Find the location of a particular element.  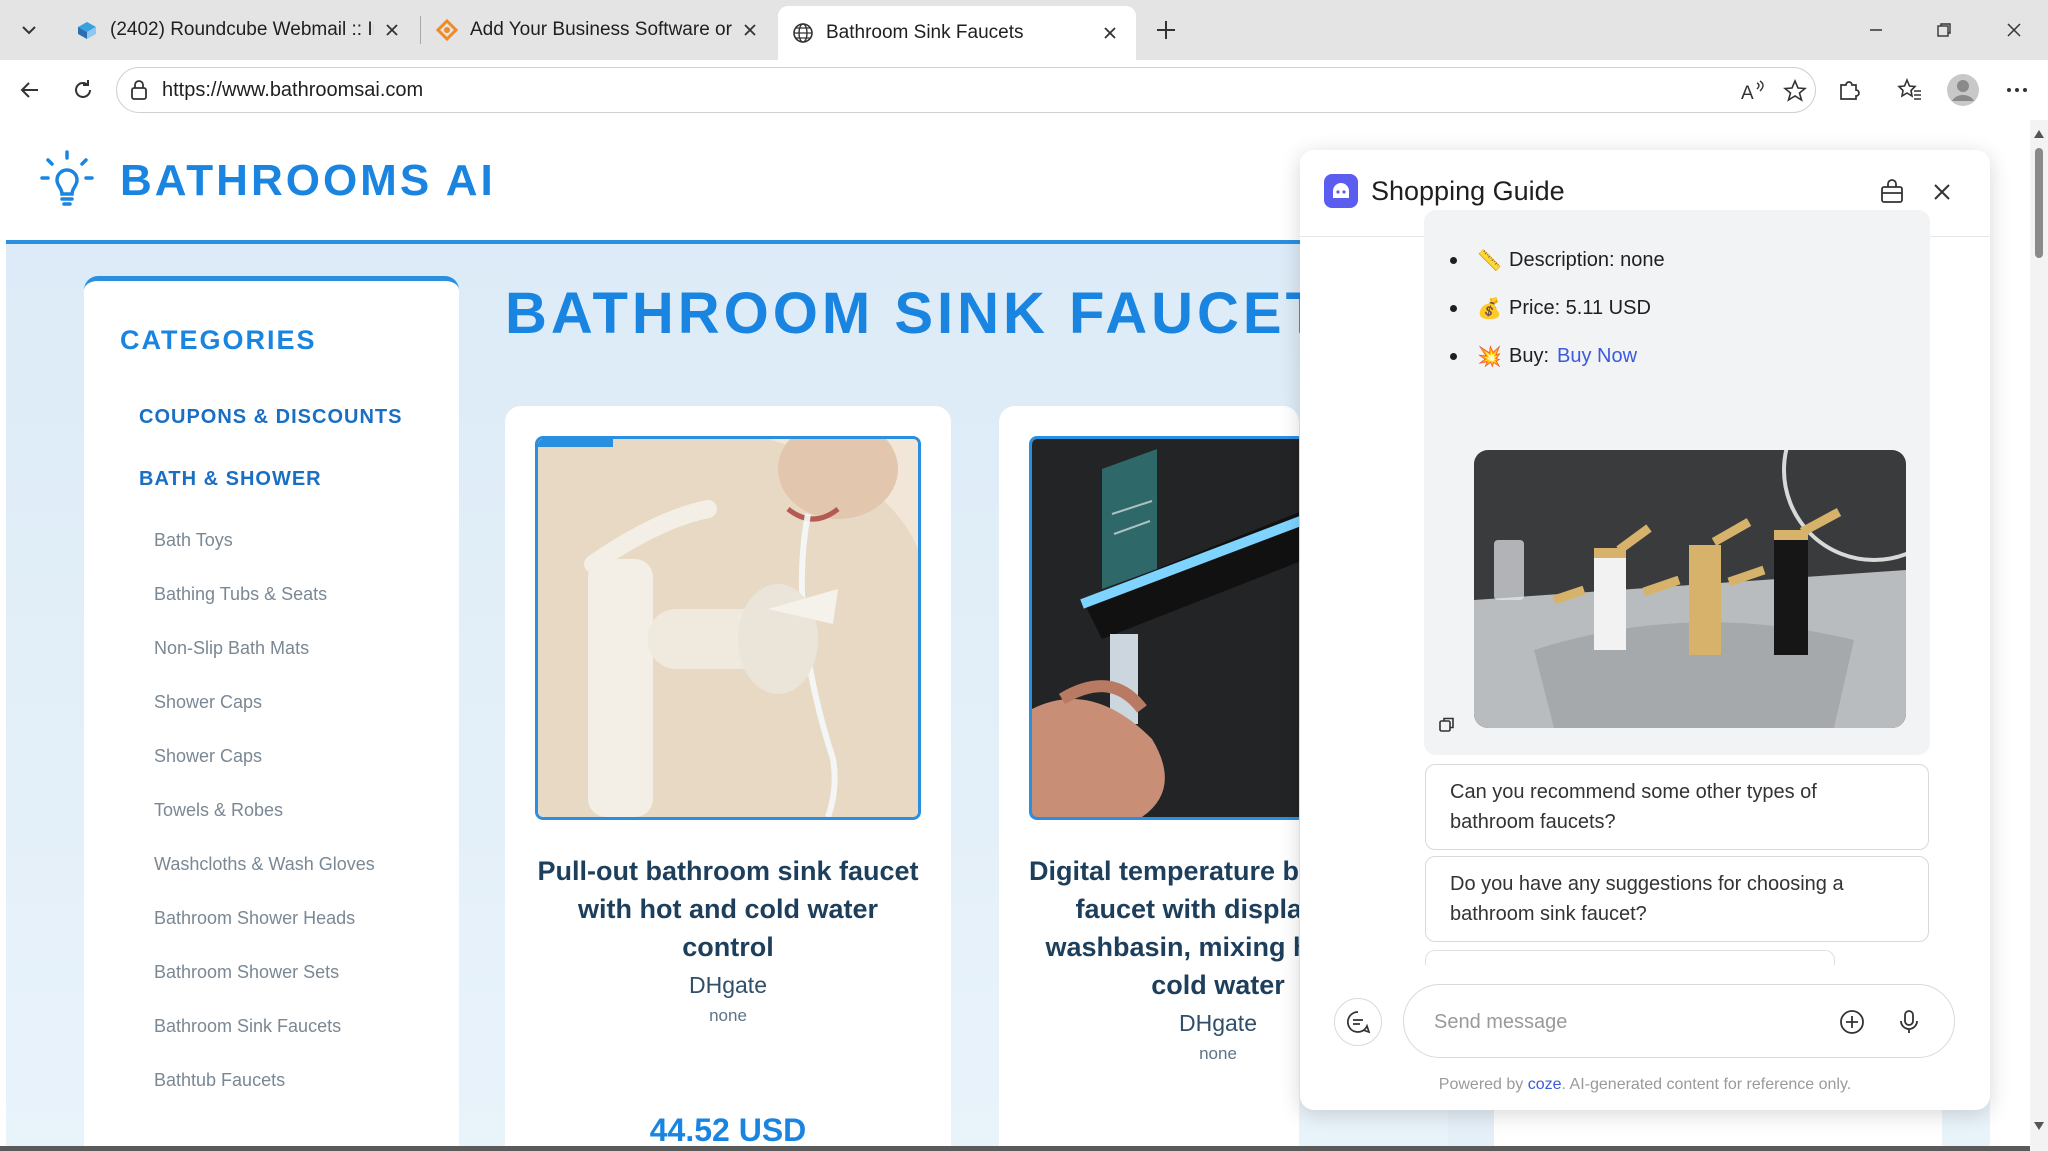

guide-store-button is located at coordinates (1892, 192).